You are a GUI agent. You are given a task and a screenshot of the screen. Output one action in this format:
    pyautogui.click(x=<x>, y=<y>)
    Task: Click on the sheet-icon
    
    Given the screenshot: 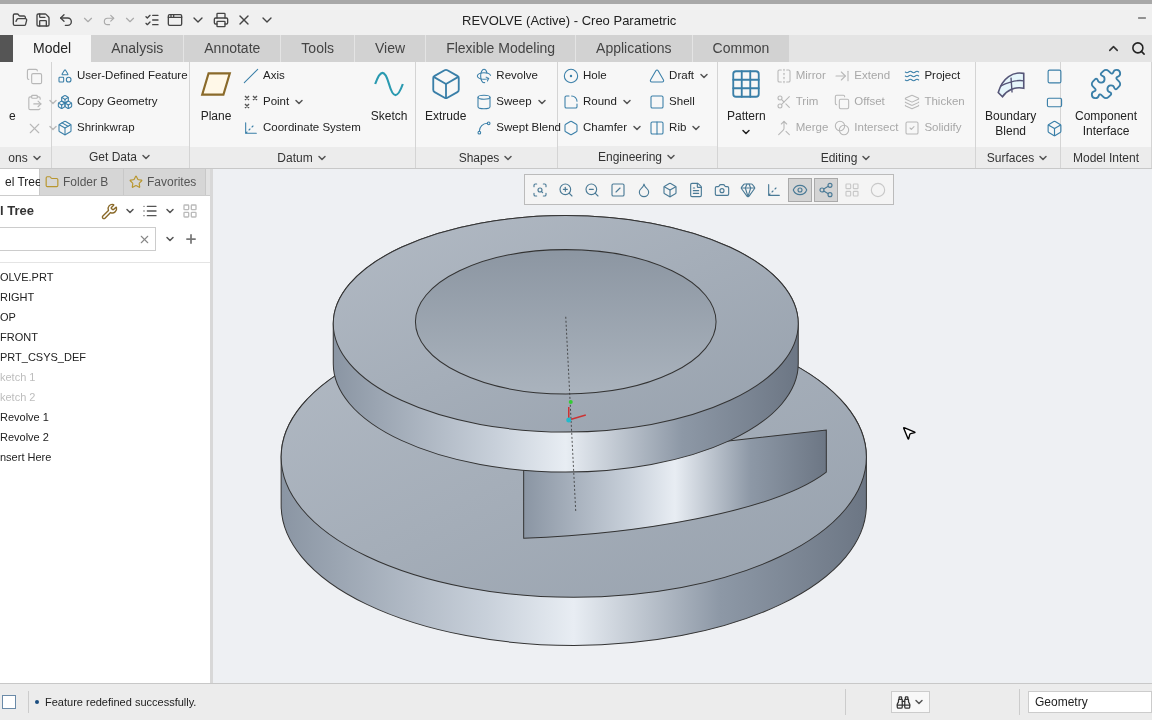 What is the action you would take?
    pyautogui.click(x=696, y=189)
    